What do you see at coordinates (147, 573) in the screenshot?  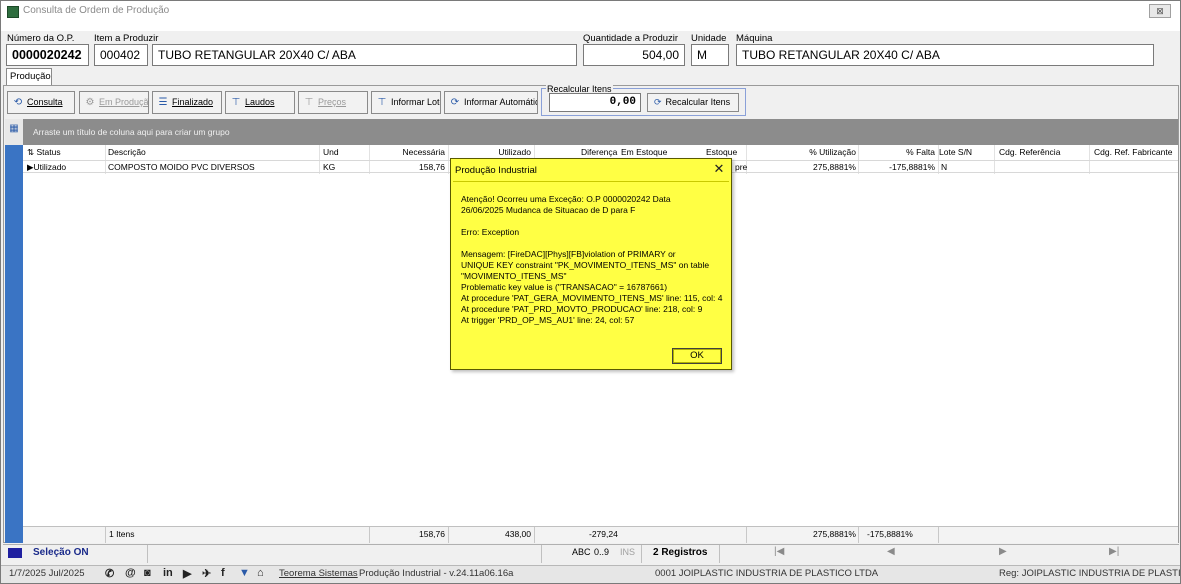 I see `instagram-icon: ◙` at bounding box center [147, 573].